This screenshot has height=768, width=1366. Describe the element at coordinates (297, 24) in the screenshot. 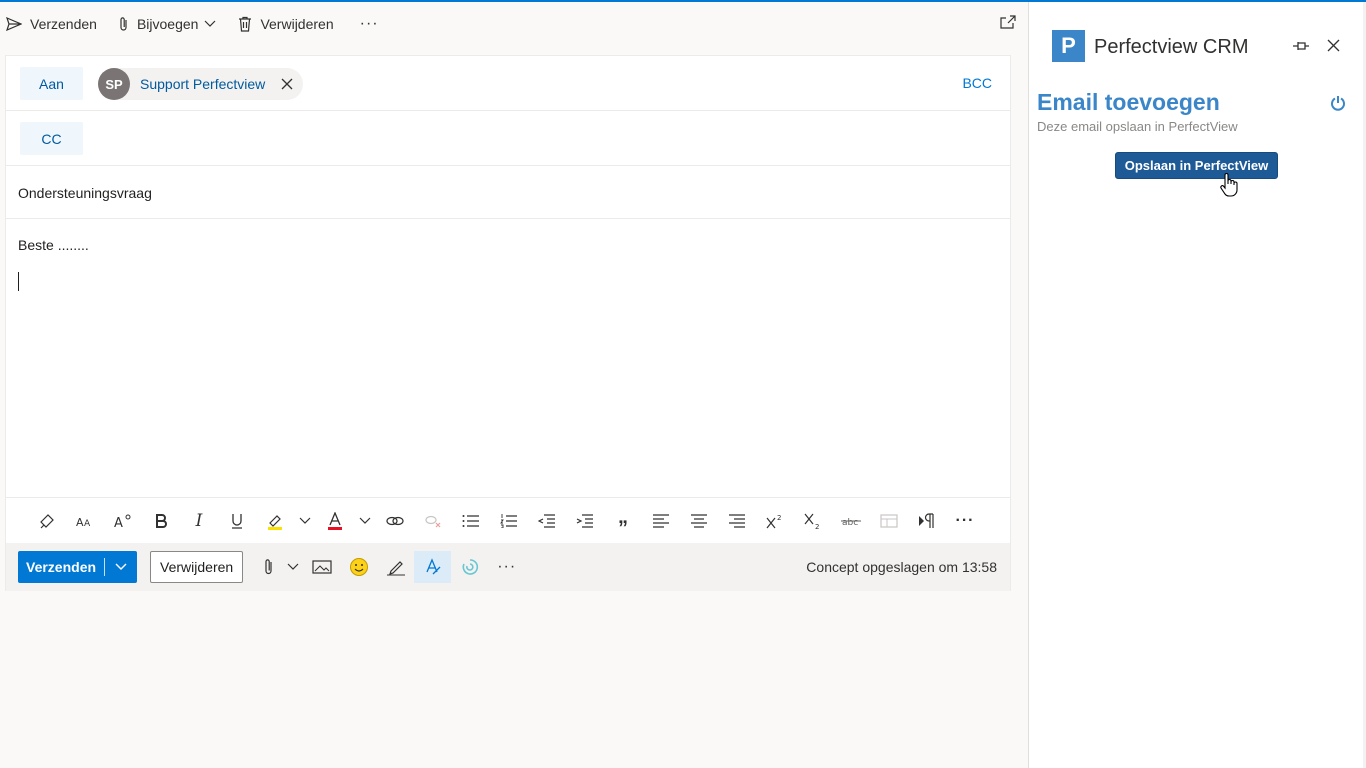

I see `delete-command-label: Verwijderen` at that location.